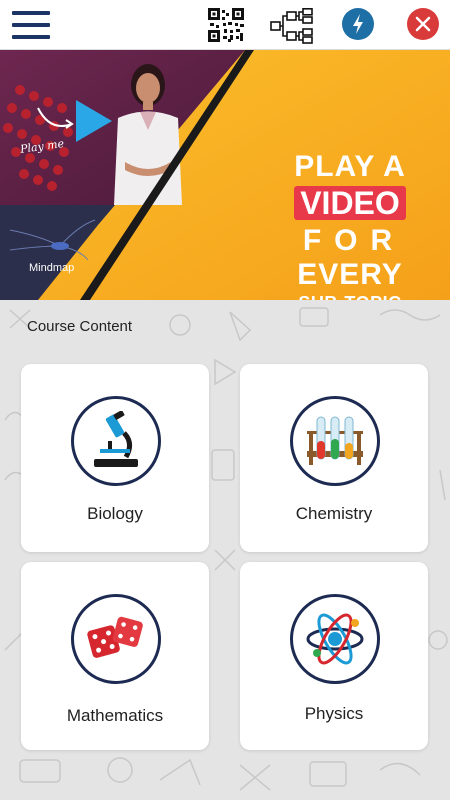 The width and height of the screenshot is (450, 800). What do you see at coordinates (423, 24) in the screenshot?
I see `close-icon` at bounding box center [423, 24].